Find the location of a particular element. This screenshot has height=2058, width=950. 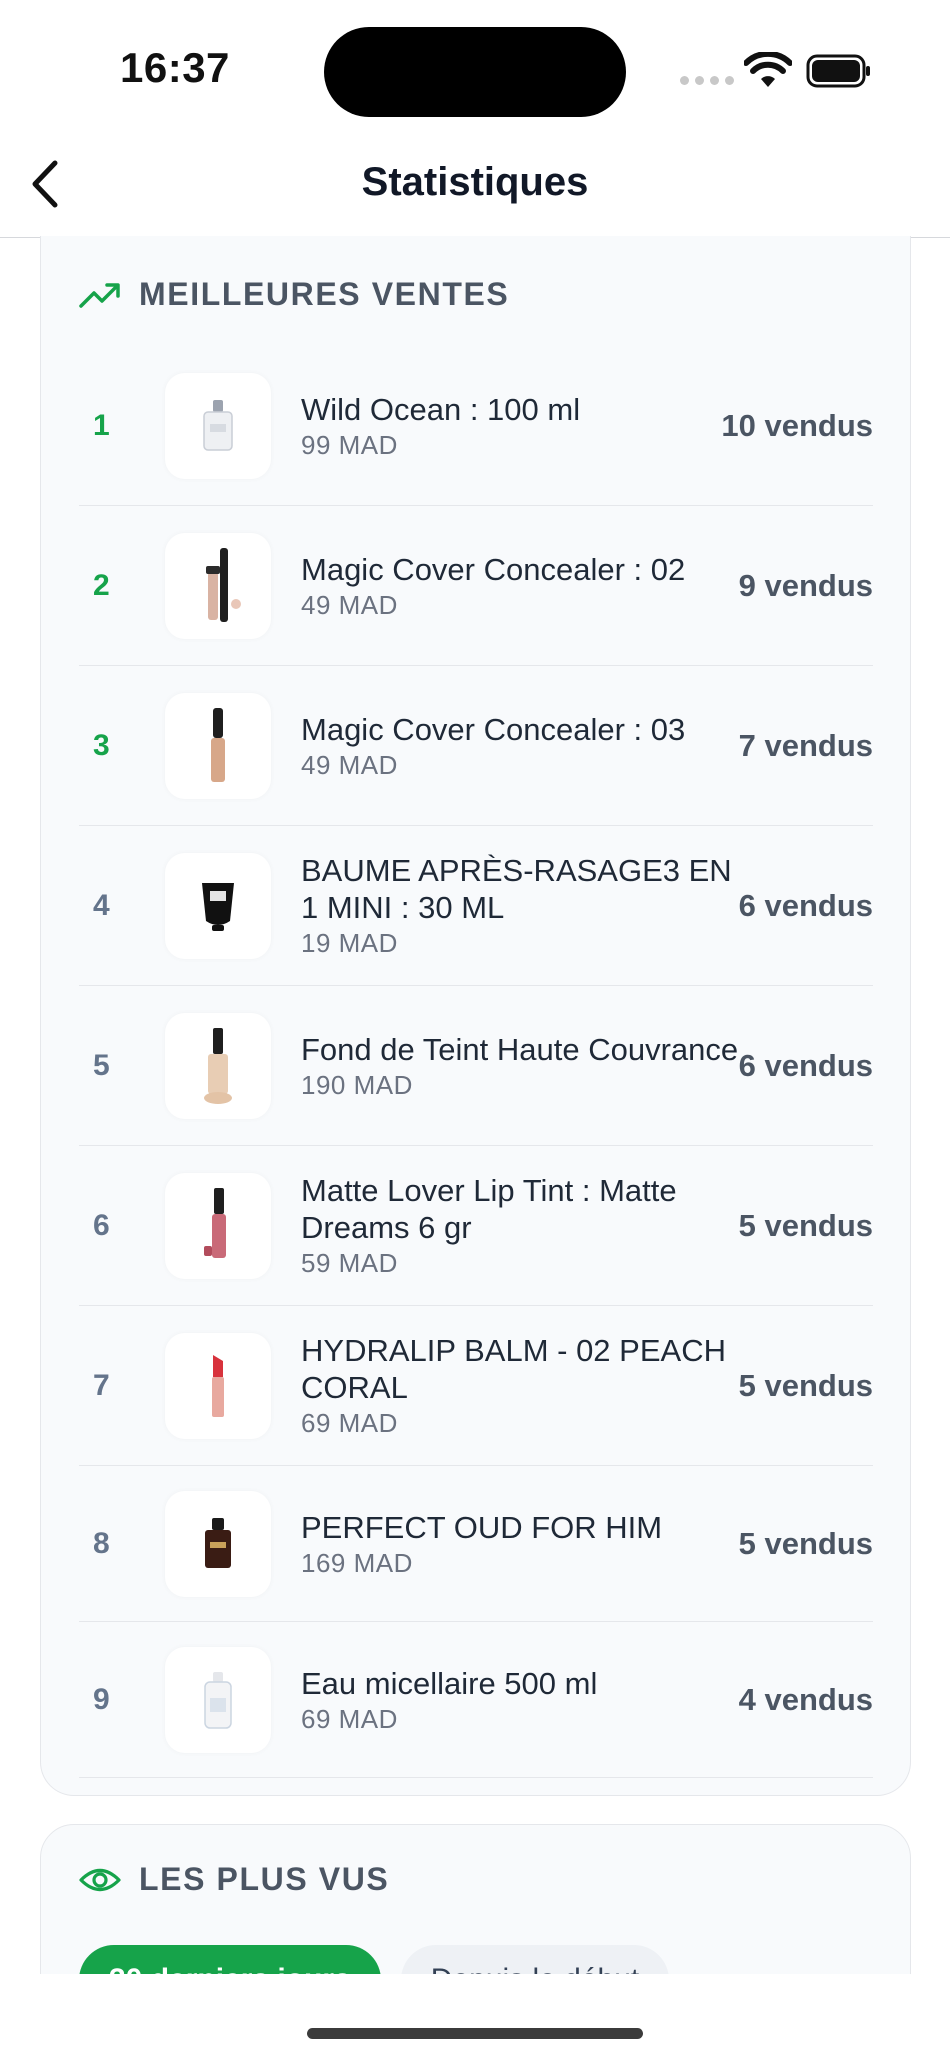

most-viewed-title: LES PLUS VUS is located at coordinates (264, 1879).